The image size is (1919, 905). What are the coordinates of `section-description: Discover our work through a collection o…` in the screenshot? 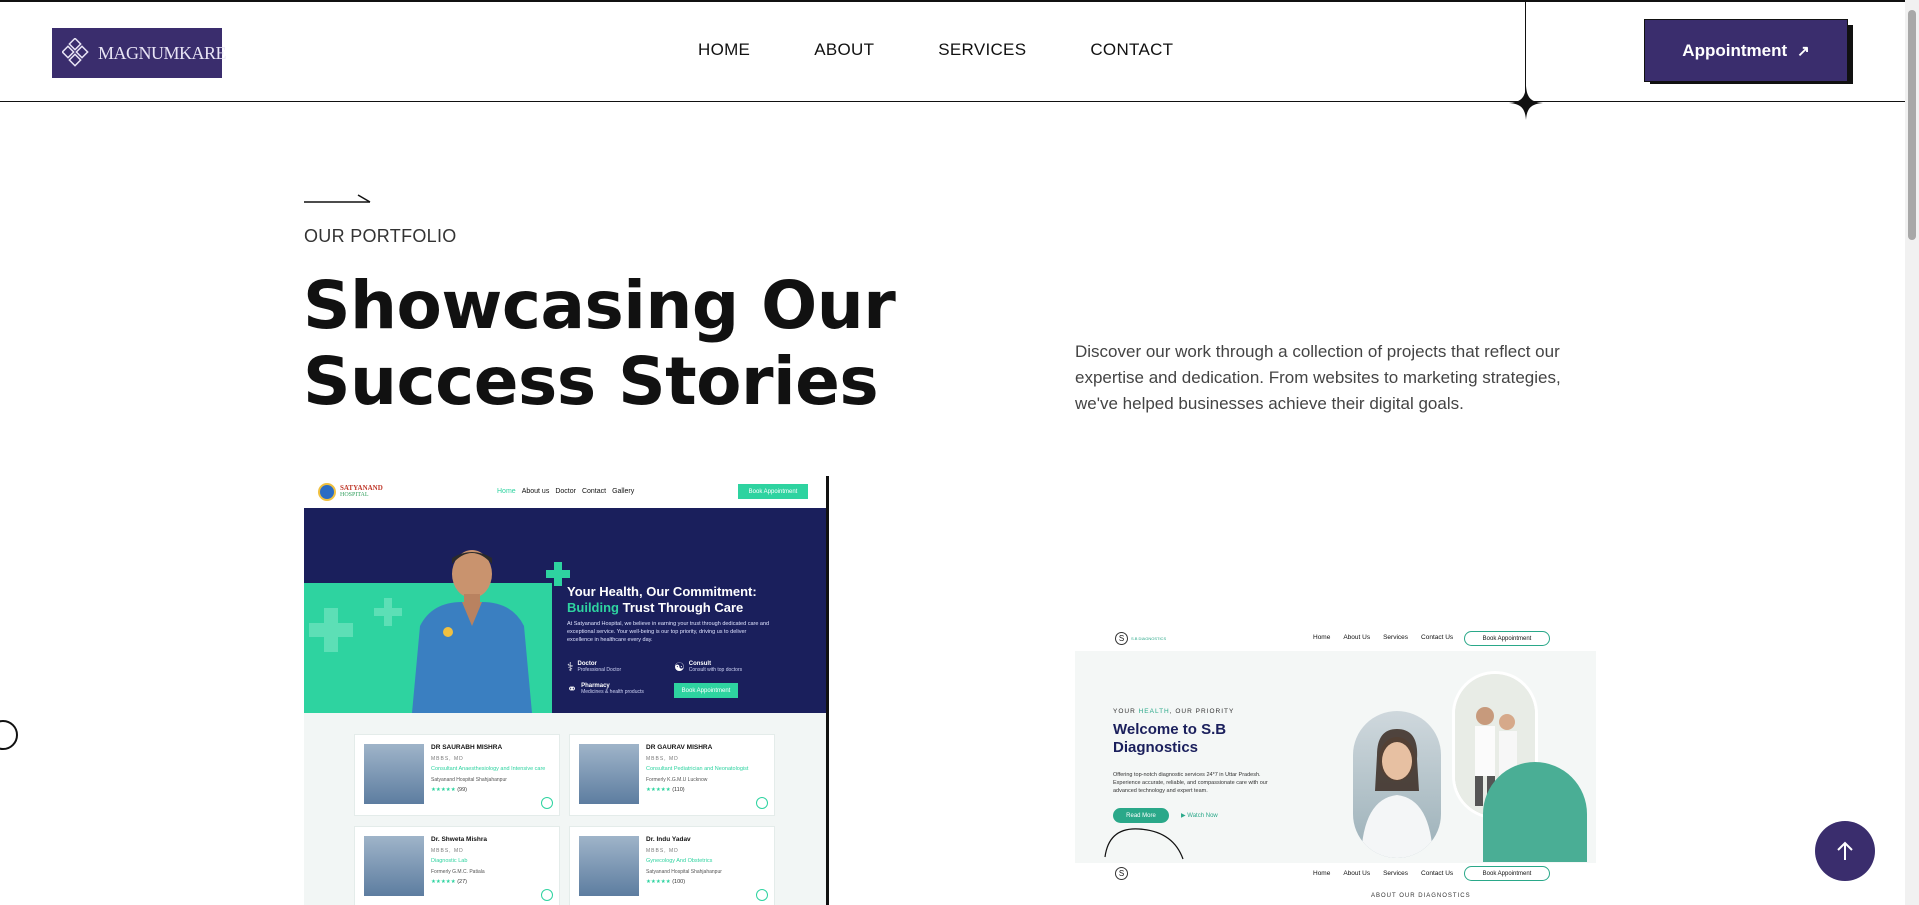 It's located at (1318, 377).